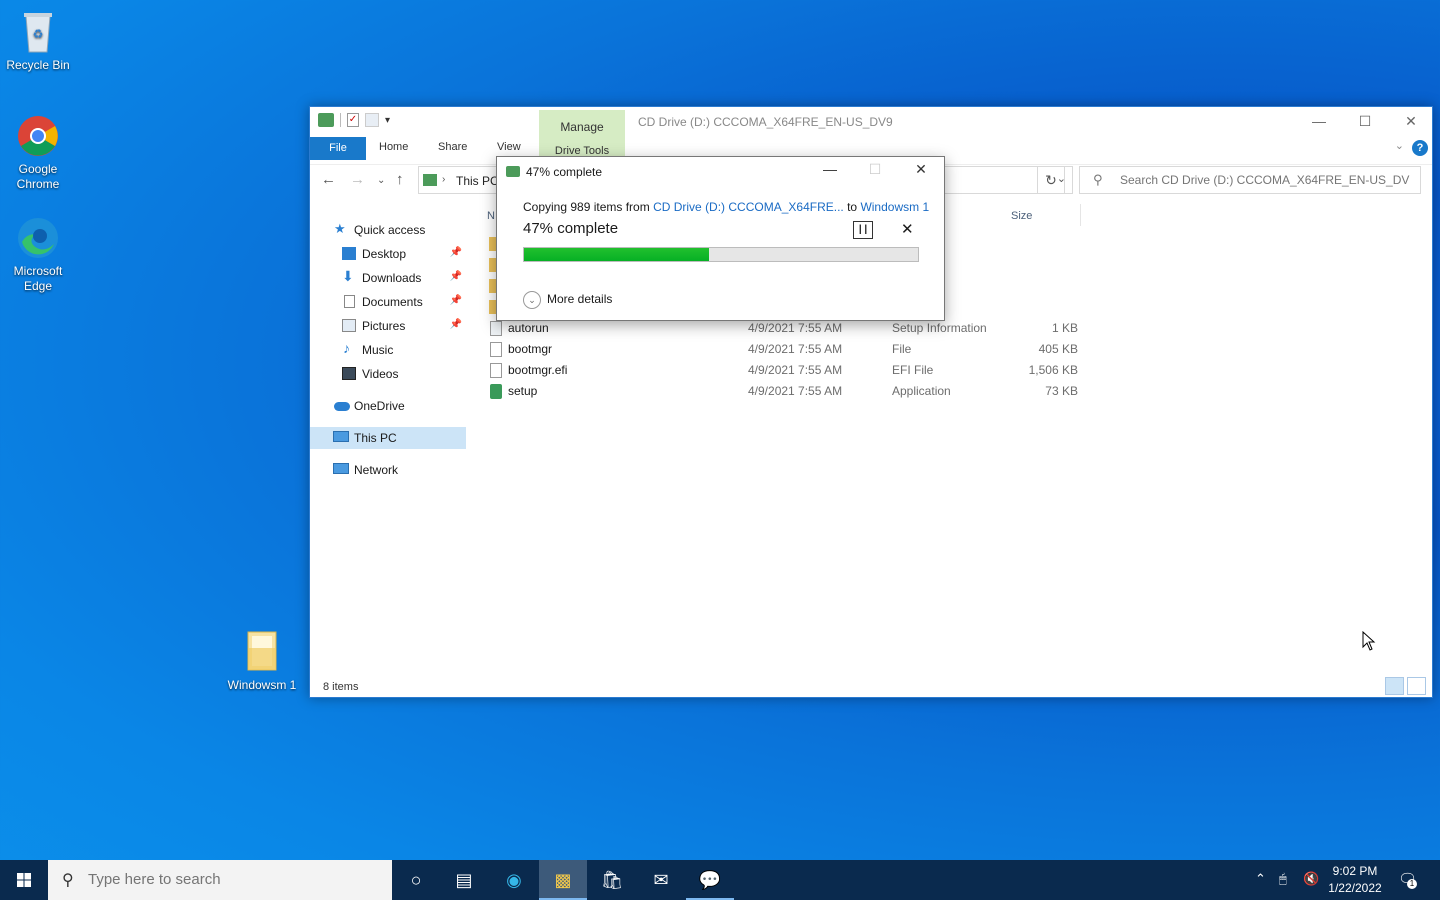 This screenshot has width=1440, height=900. What do you see at coordinates (24, 880) in the screenshot?
I see `start-button` at bounding box center [24, 880].